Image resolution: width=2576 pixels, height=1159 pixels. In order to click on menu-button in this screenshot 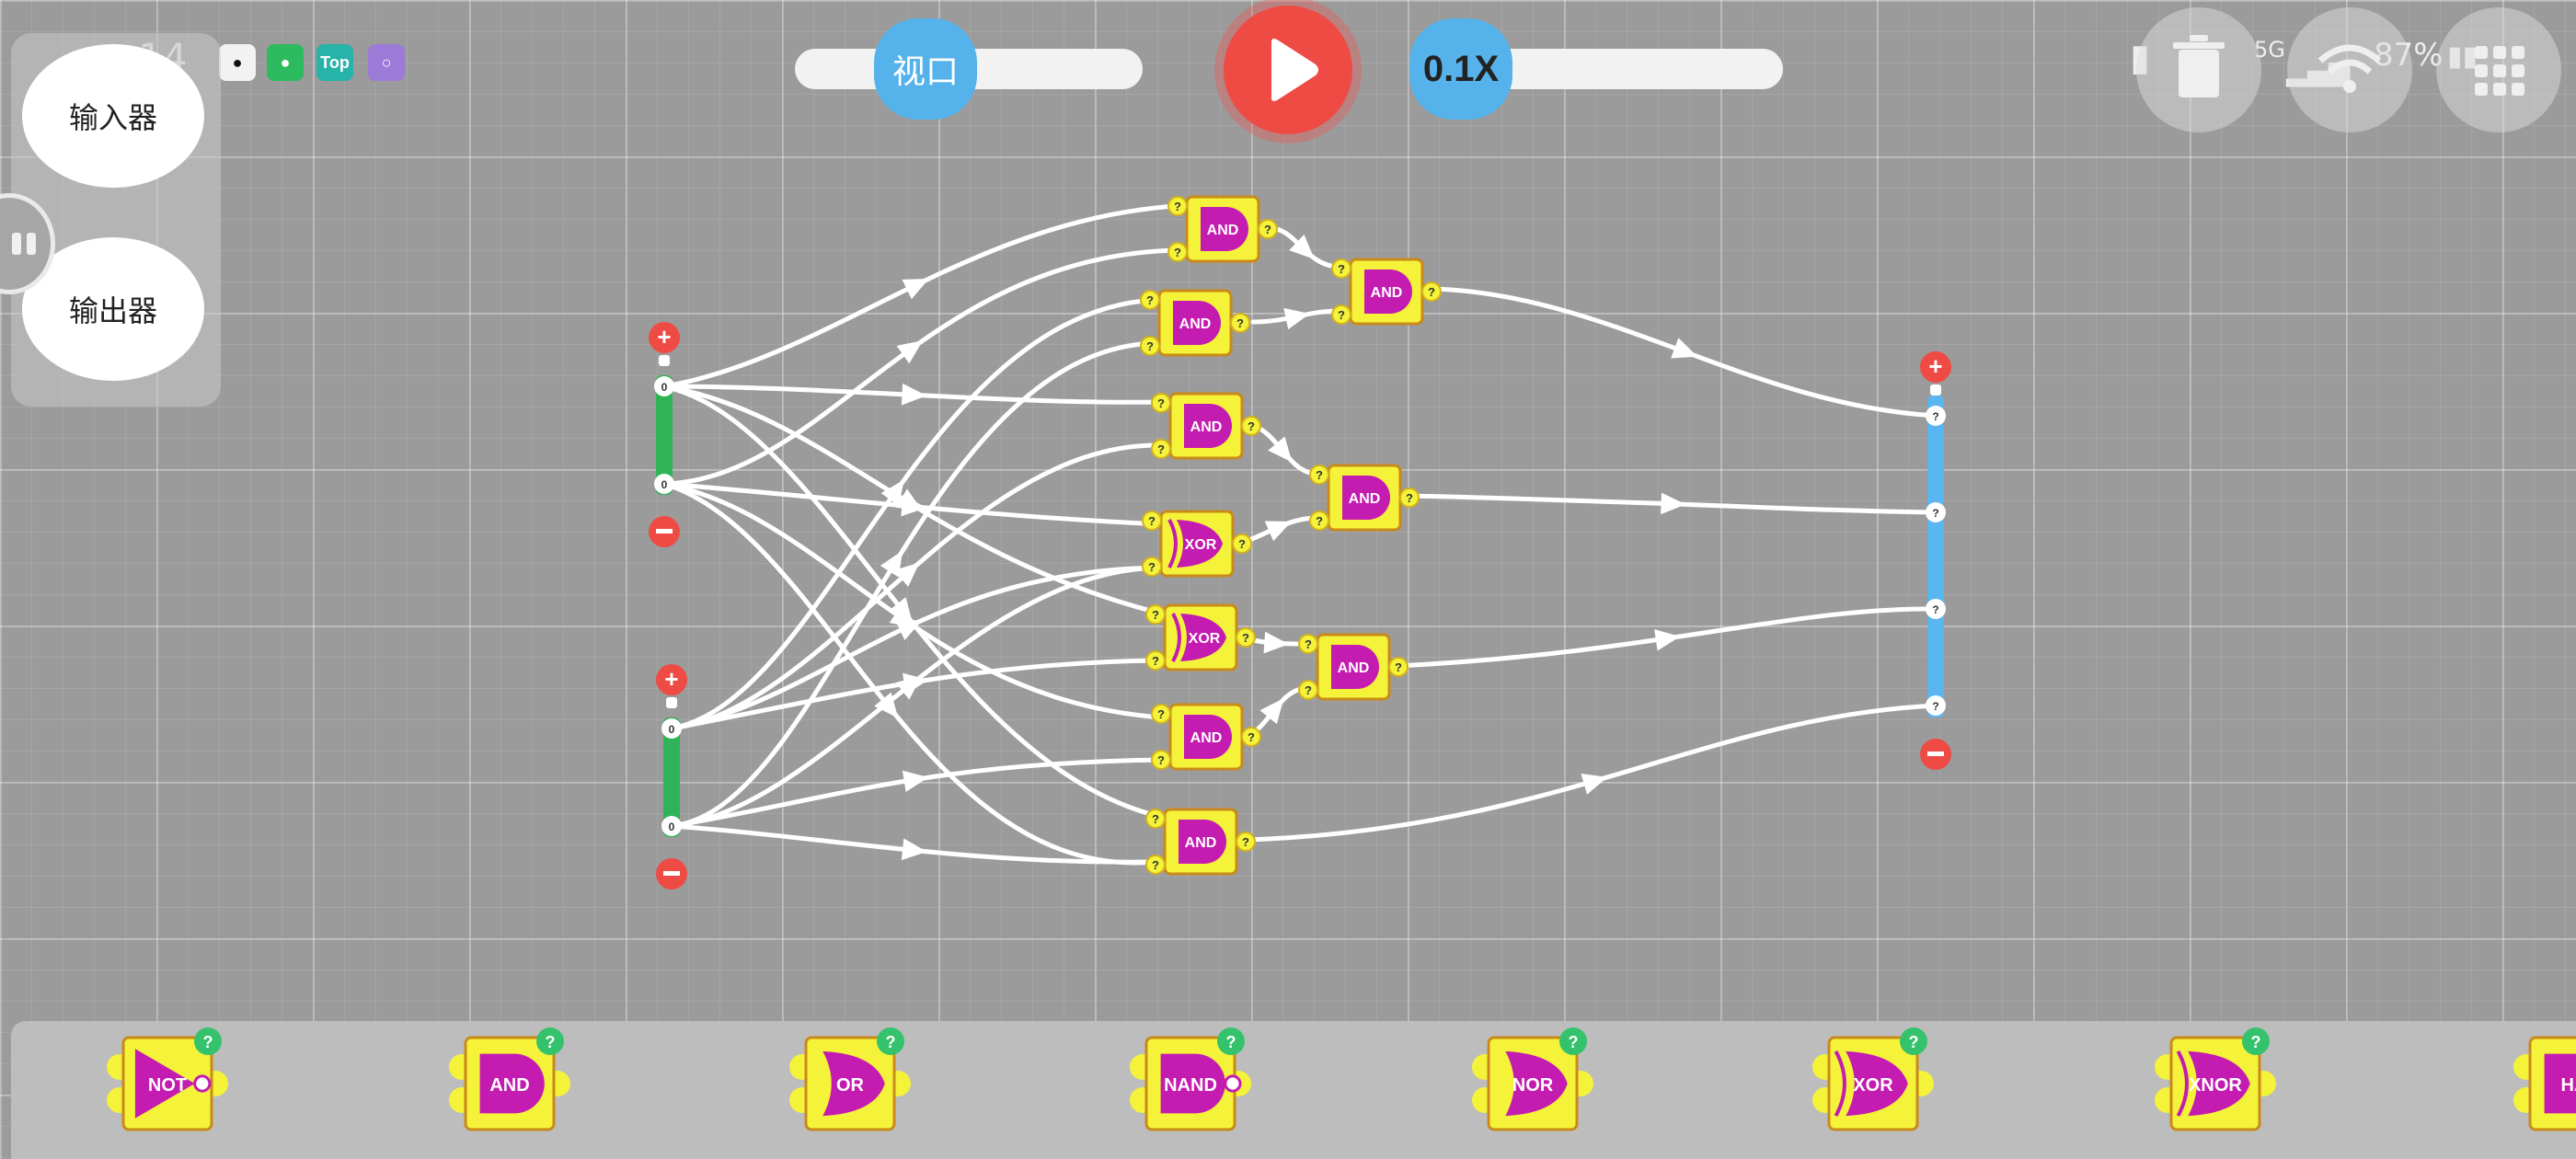, I will do `click(2498, 69)`.